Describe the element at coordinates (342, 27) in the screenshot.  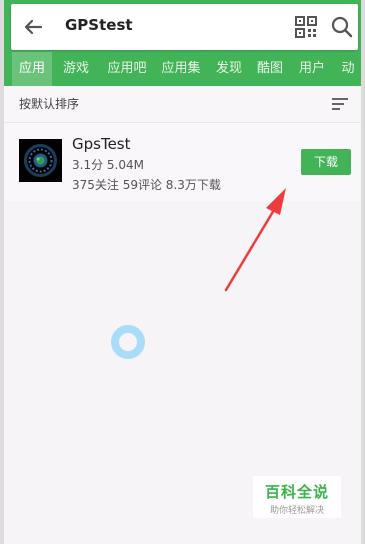
I see `search-icon` at that location.